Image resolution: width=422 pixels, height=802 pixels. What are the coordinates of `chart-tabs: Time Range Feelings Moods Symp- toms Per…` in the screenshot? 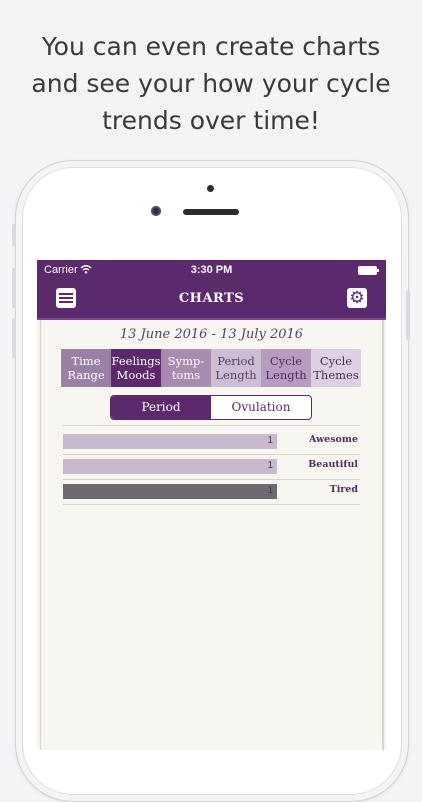 It's located at (211, 368).